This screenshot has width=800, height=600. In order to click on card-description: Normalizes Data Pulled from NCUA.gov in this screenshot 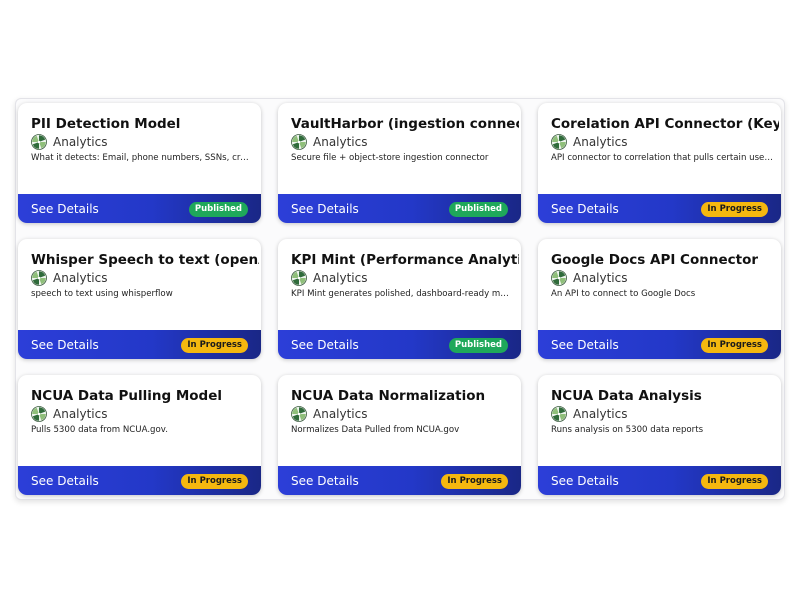, I will do `click(375, 430)`.